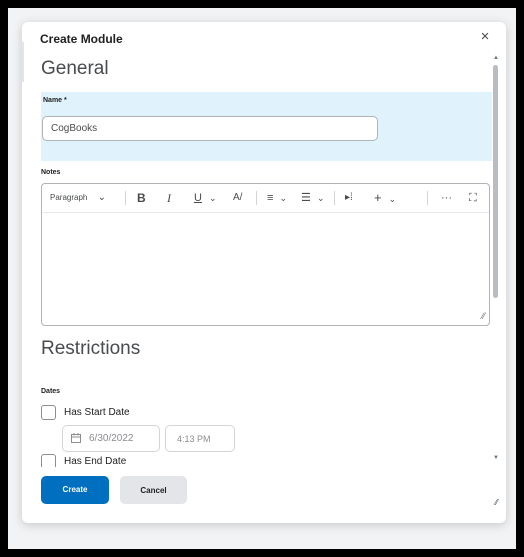  Describe the element at coordinates (496, 58) in the screenshot. I see `scroll-up-icon: ▲` at that location.